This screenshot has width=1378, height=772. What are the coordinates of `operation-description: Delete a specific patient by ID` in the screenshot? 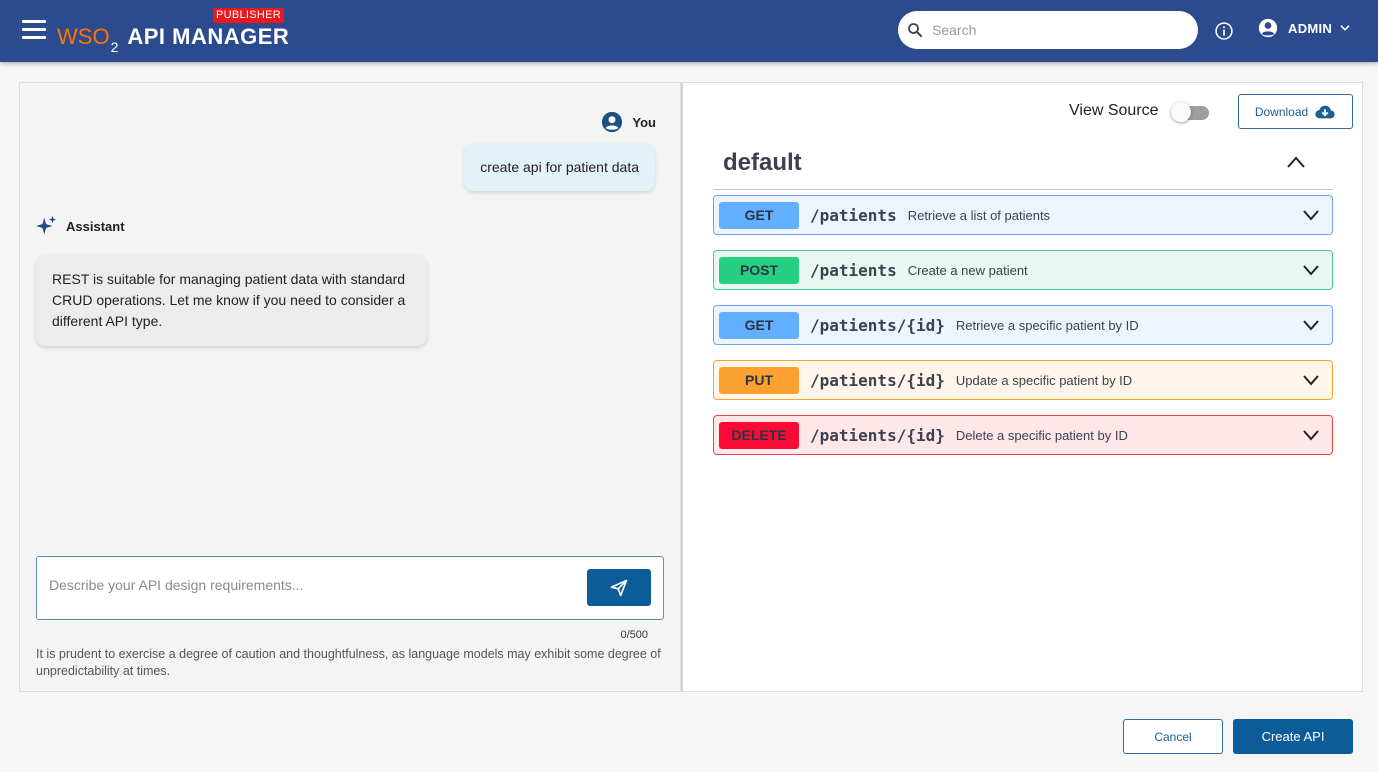 It's located at (1041, 435).